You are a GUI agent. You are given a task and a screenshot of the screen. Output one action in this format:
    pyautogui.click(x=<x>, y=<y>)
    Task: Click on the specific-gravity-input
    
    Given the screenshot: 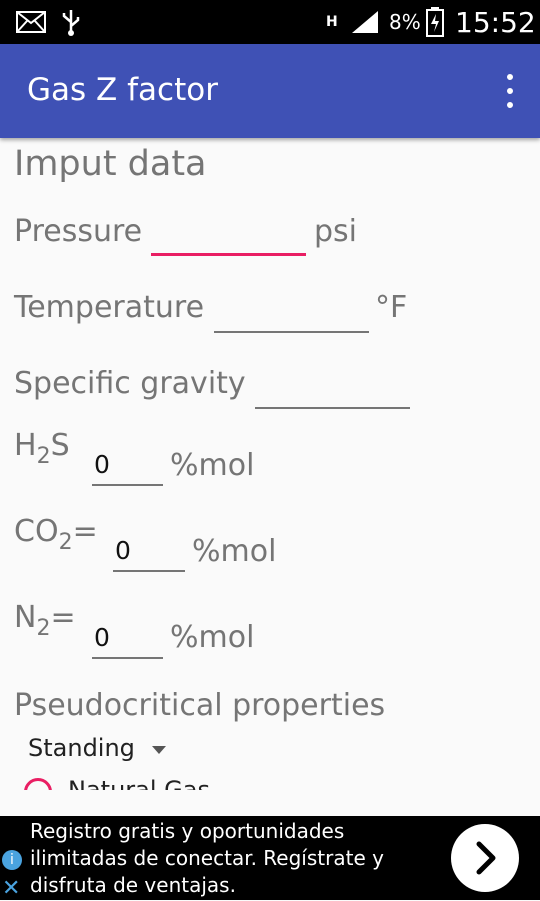 What is the action you would take?
    pyautogui.click(x=332, y=389)
    